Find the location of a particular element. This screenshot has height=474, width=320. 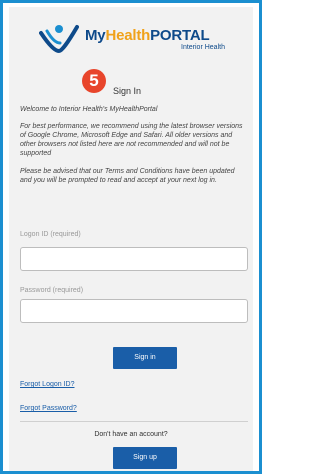

forgot-logon-id-link: Forgot Logon ID? is located at coordinates (47, 384).